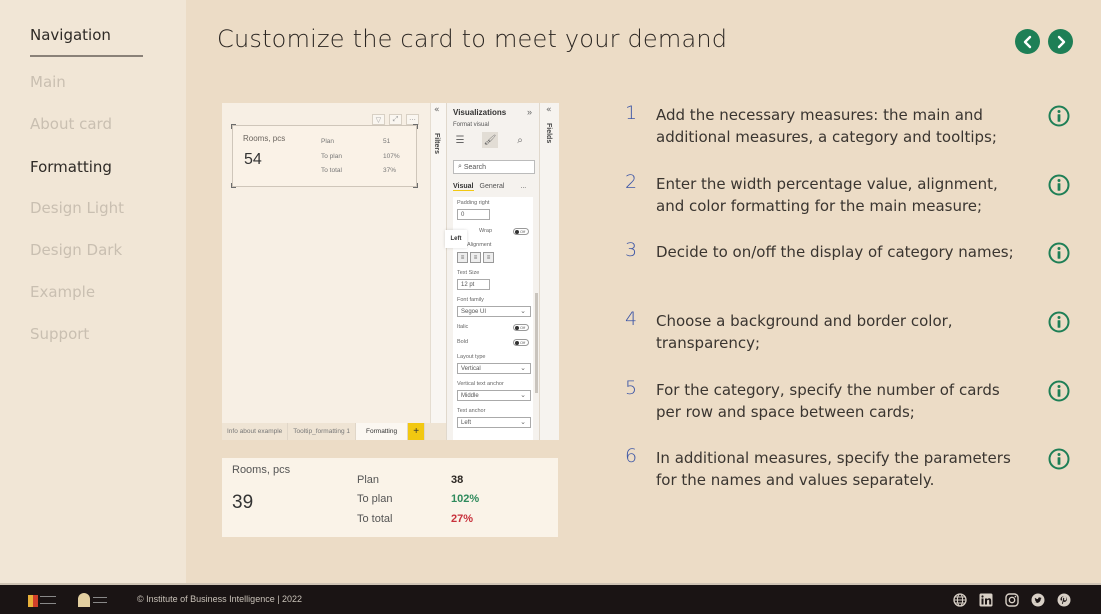 The width and height of the screenshot is (1101, 614). I want to click on prev-button, so click(1027, 41).